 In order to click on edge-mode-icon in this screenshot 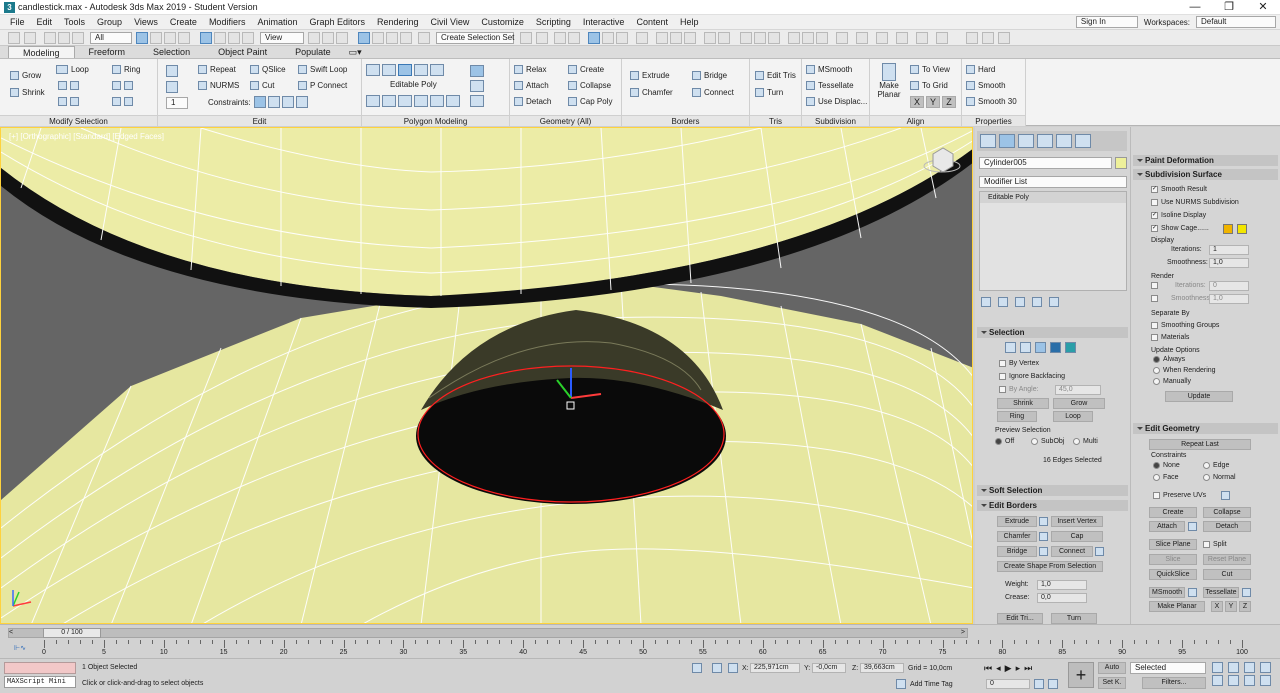, I will do `click(389, 70)`.